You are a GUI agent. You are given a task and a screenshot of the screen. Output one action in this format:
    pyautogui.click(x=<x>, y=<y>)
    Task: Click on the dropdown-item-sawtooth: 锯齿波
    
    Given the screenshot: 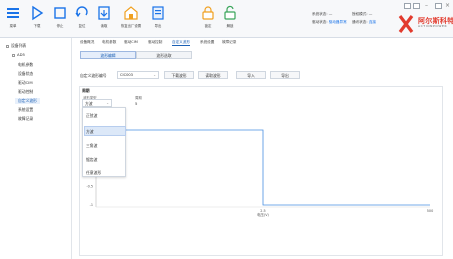 What is the action you would take?
    pyautogui.click(x=91, y=160)
    